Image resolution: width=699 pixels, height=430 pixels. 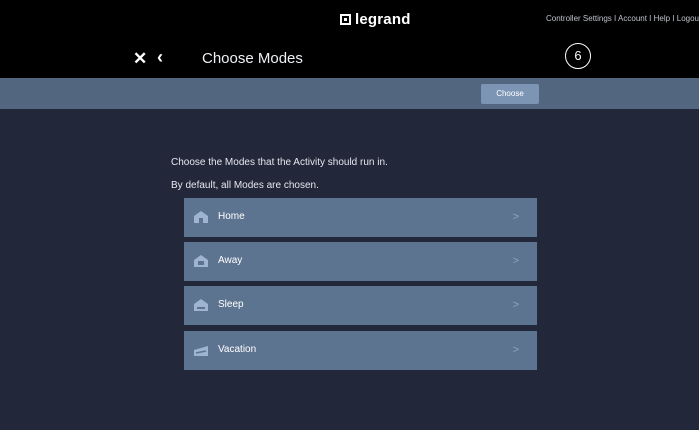 I want to click on mode-item-sleep: Sleep >, so click(x=360, y=305).